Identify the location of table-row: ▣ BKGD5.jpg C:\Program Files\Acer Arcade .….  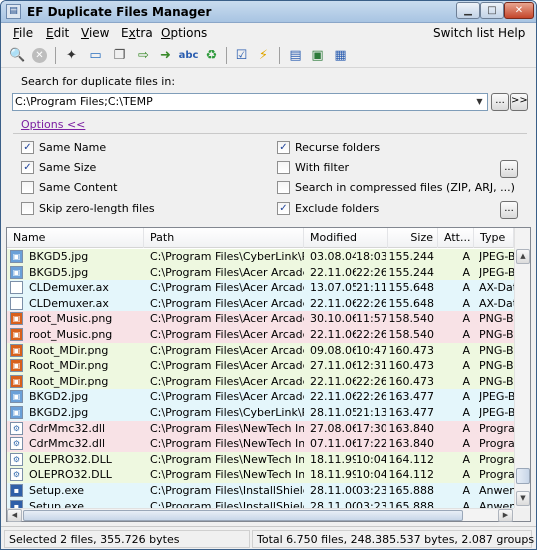
(260, 272).